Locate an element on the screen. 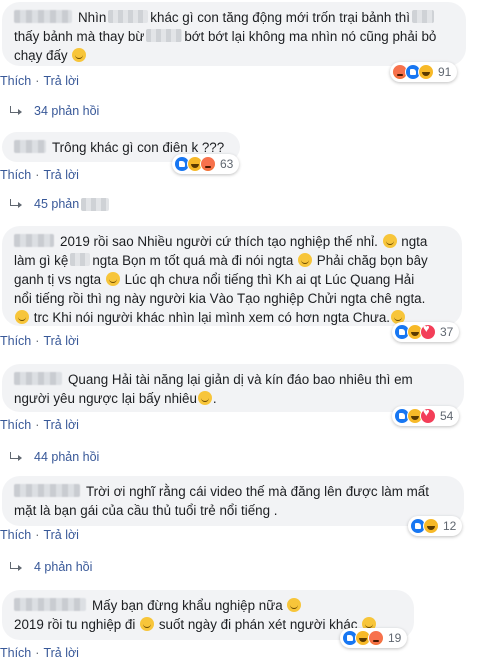  view-replies-link: 34 phản hồi is located at coordinates (54, 111).